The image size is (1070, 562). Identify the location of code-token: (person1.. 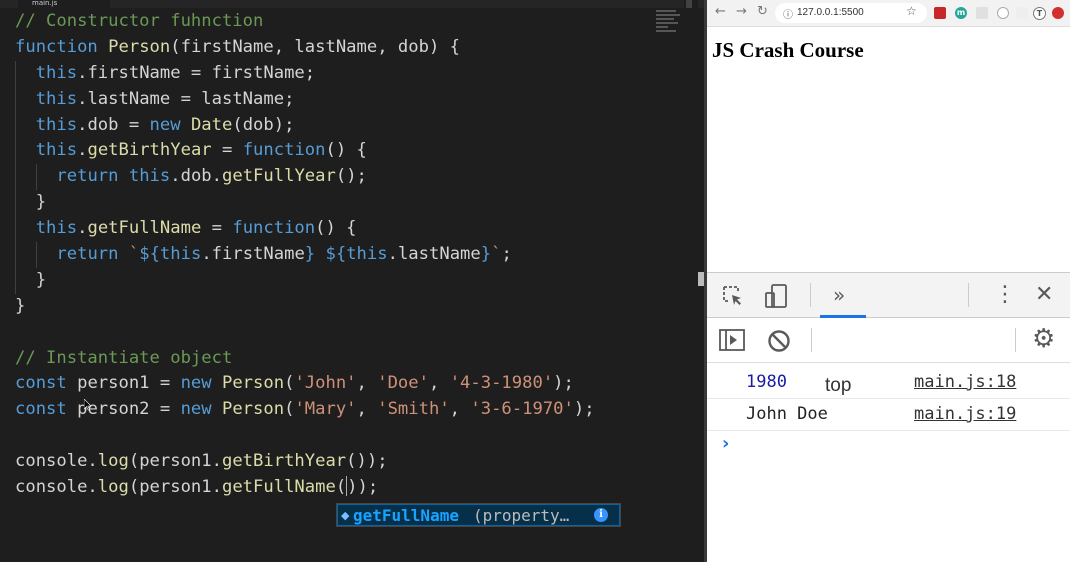
(175, 487).